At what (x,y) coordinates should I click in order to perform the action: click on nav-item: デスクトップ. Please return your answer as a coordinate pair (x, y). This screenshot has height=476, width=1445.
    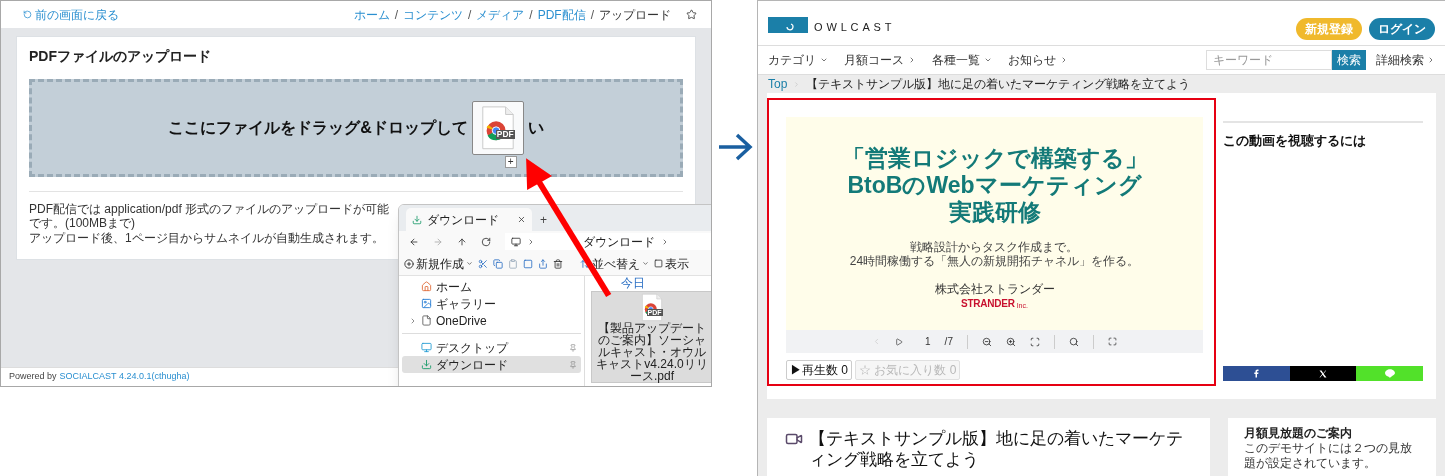
    Looking at the image, I should click on (491, 347).